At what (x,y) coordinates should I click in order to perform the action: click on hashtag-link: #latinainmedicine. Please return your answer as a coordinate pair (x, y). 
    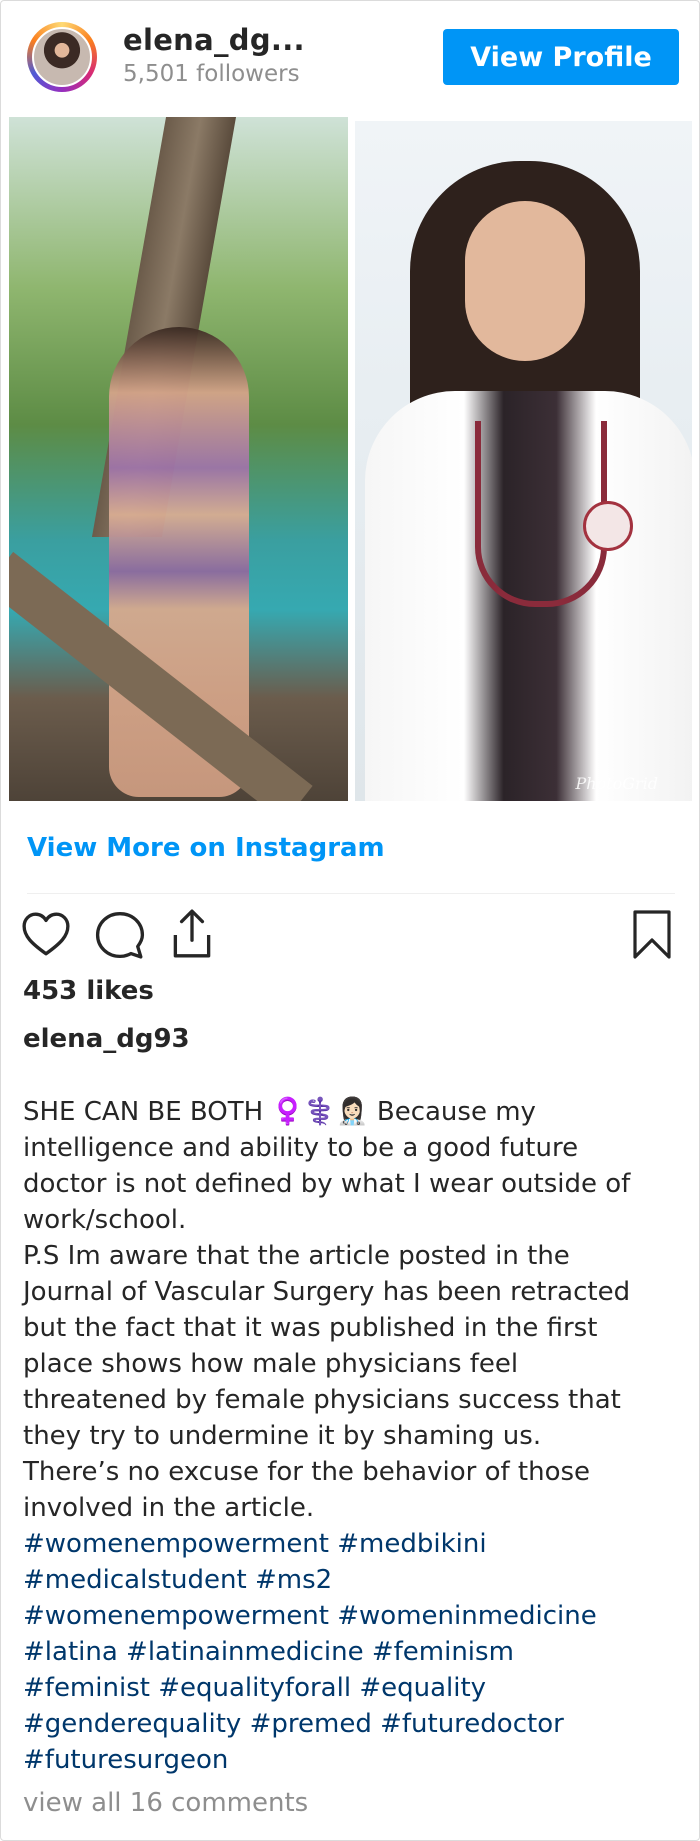
    Looking at the image, I should click on (245, 1652).